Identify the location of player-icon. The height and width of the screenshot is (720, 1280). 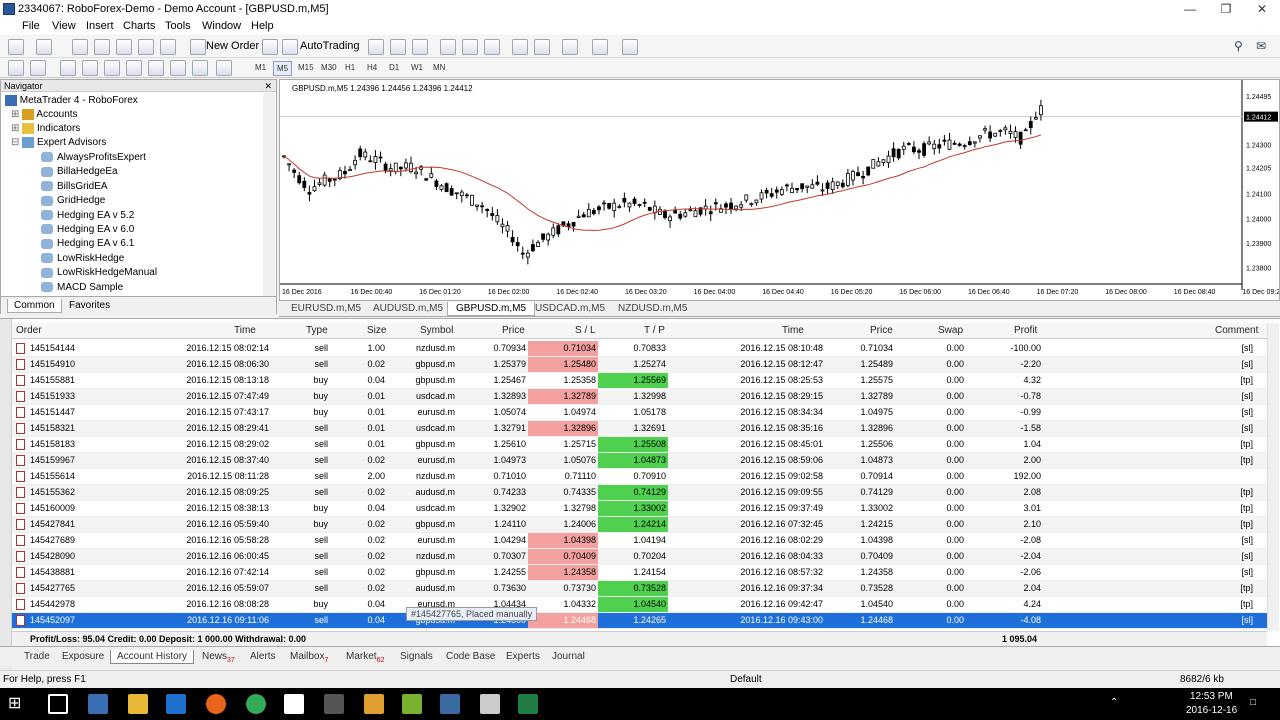
(374, 704).